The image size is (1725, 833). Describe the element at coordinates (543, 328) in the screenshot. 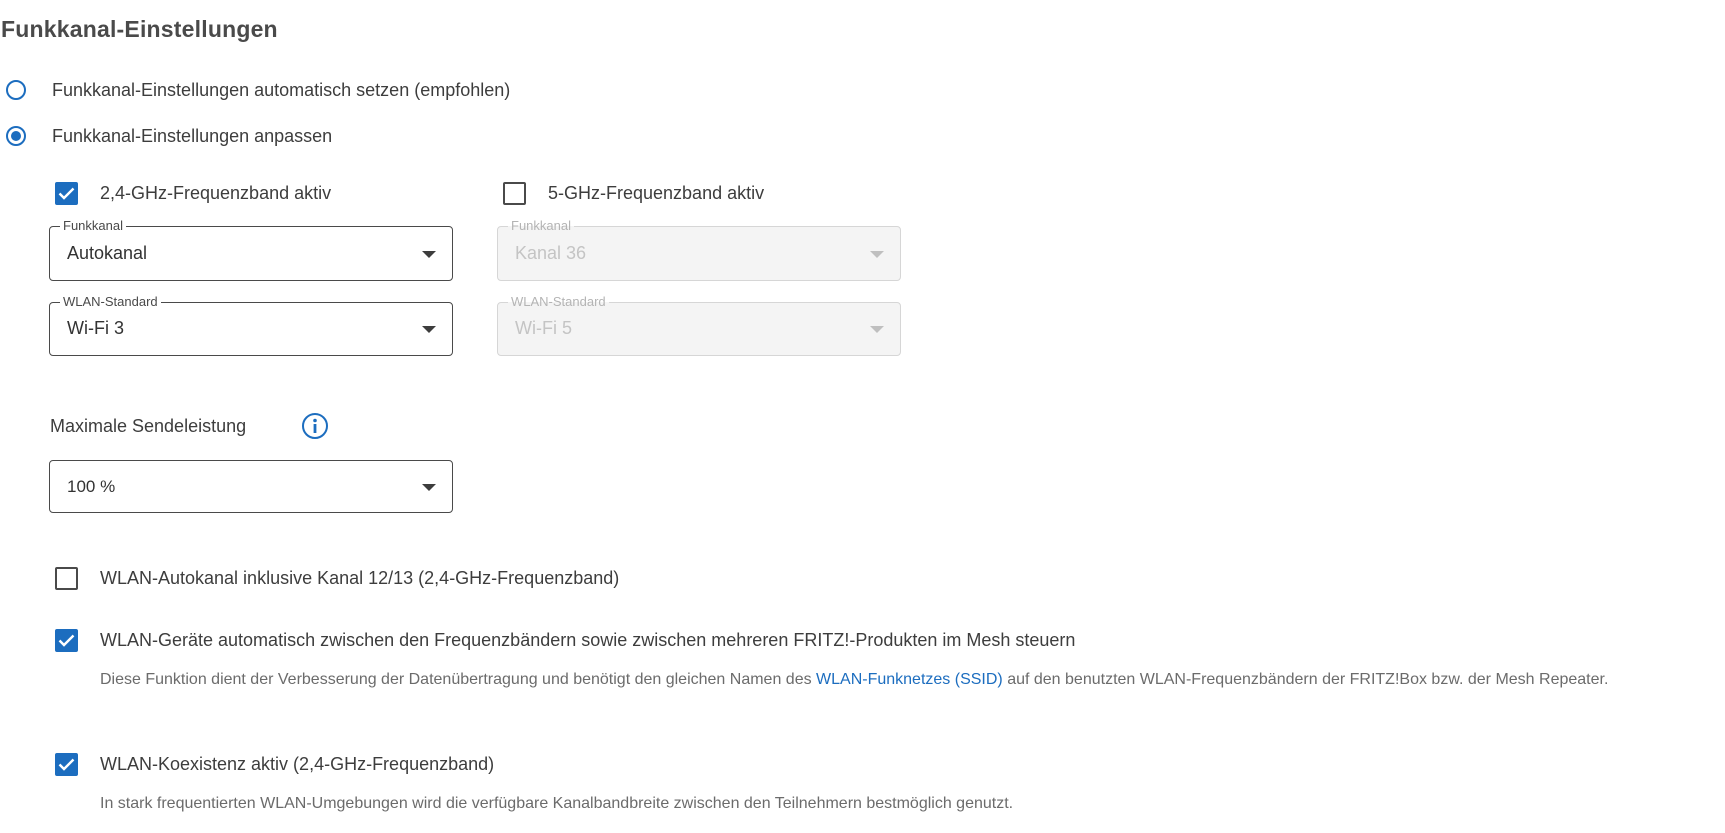

I see `band5-standard-value: Wi-Fi 5` at that location.